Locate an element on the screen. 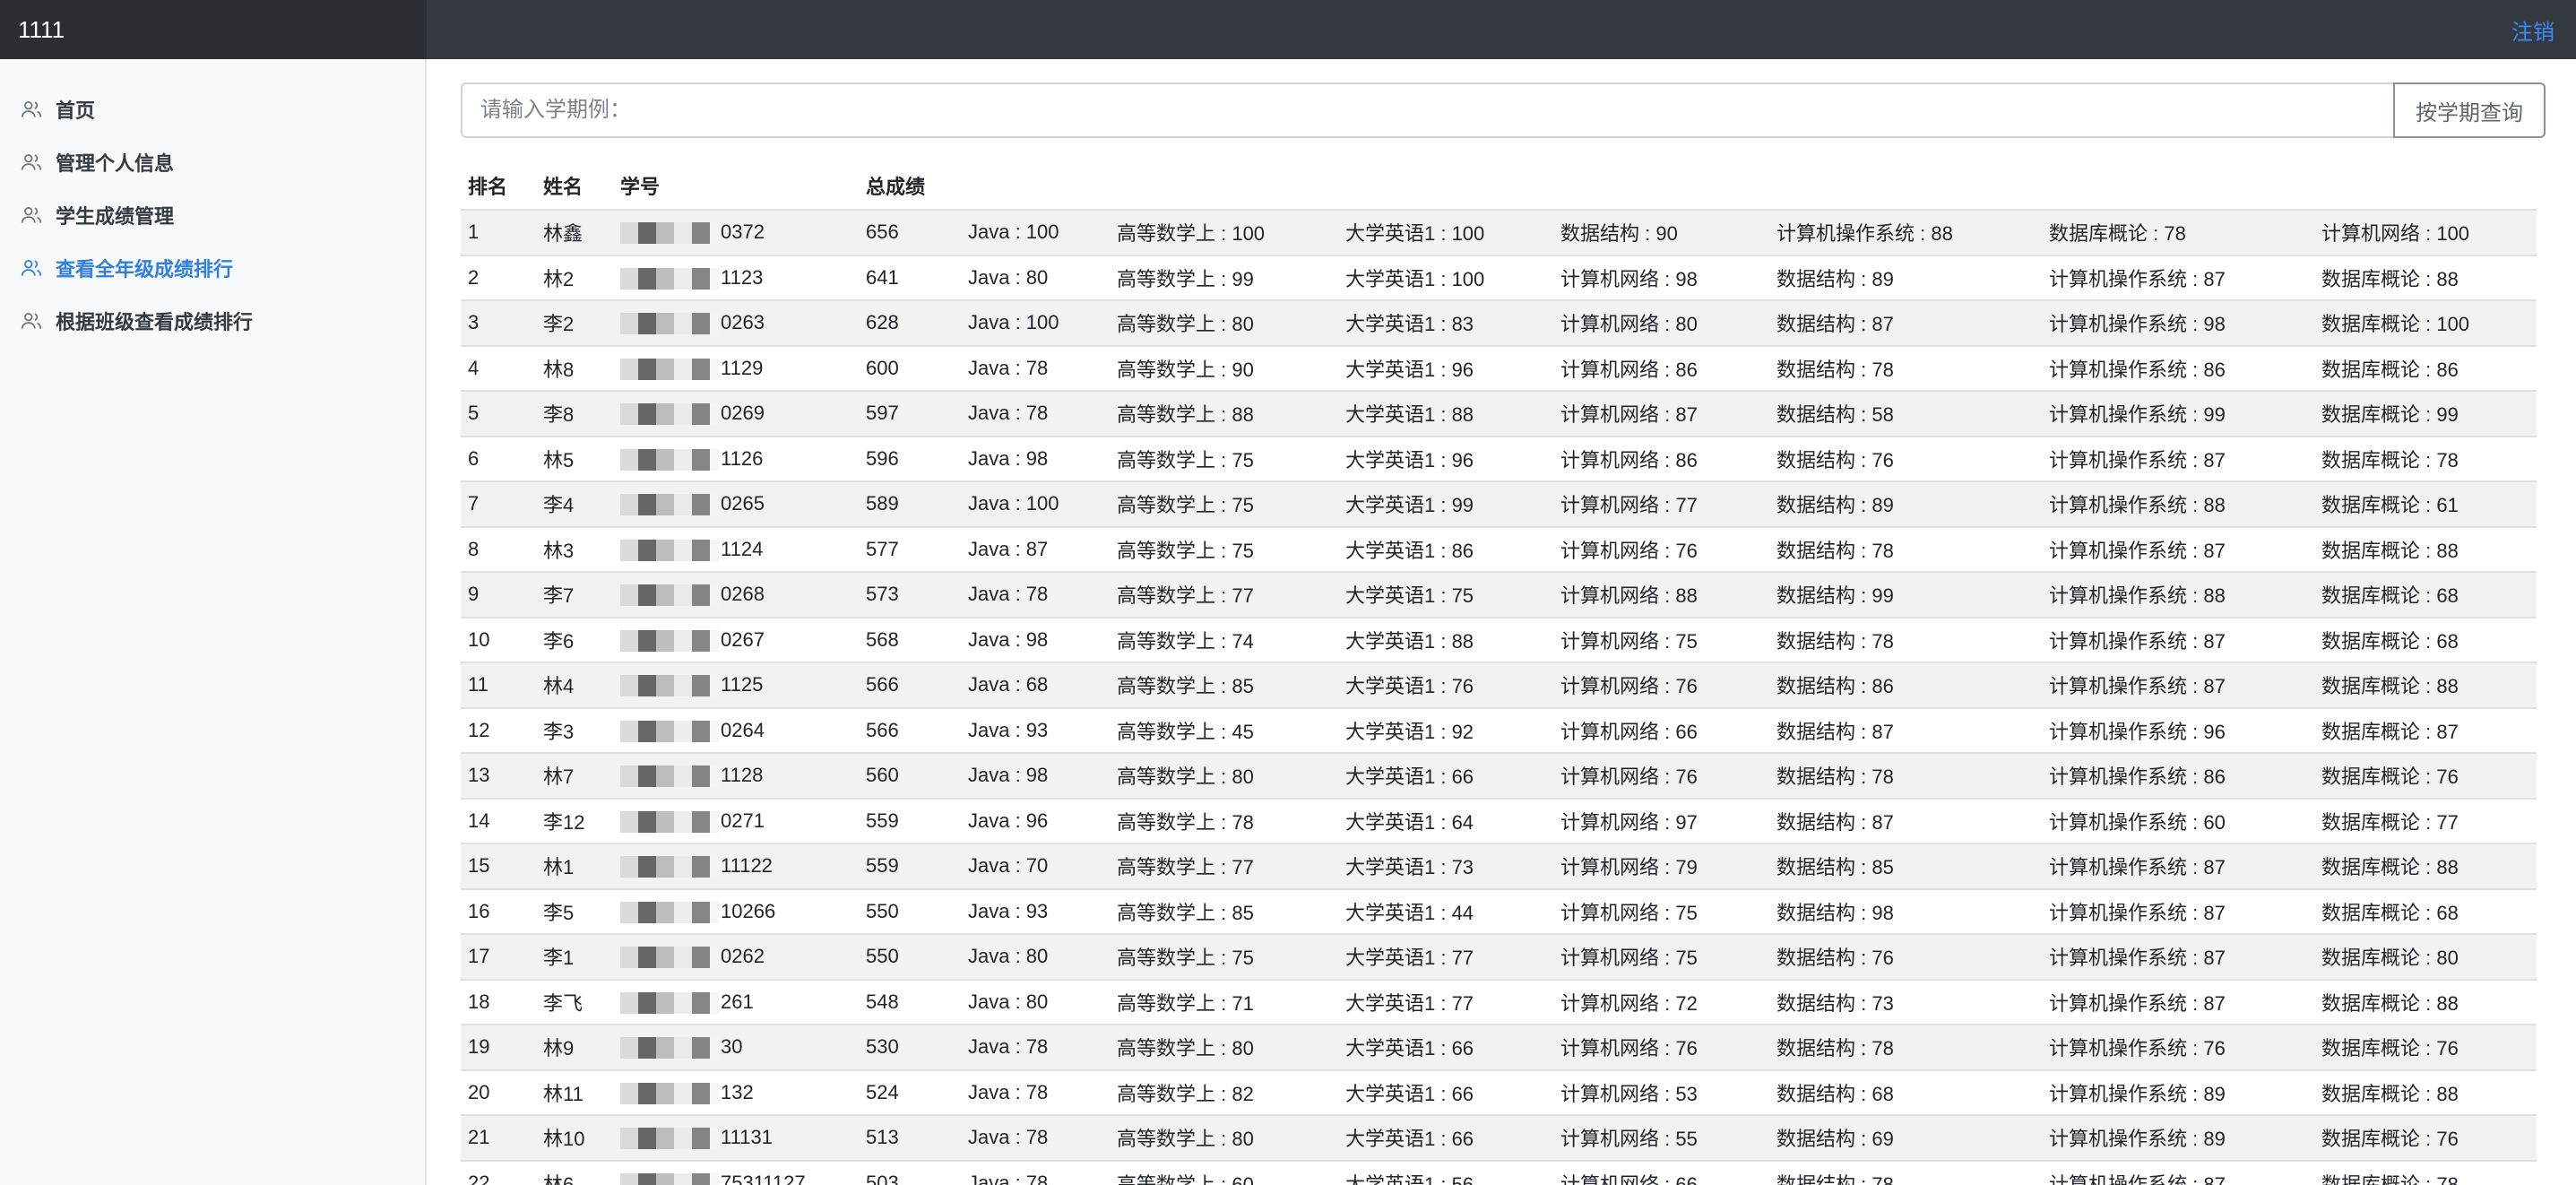 The image size is (2576, 1185). cell-student-id: 30 is located at coordinates (736, 1047).